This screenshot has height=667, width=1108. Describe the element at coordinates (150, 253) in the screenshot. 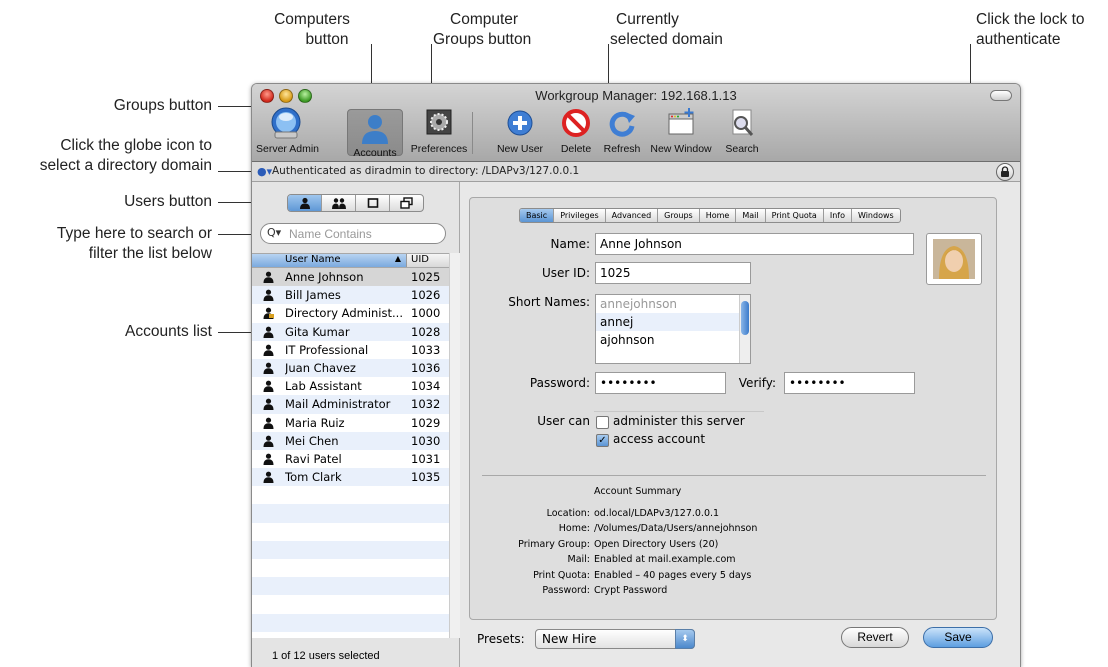

I see `callout-line-2: filter the list below` at that location.